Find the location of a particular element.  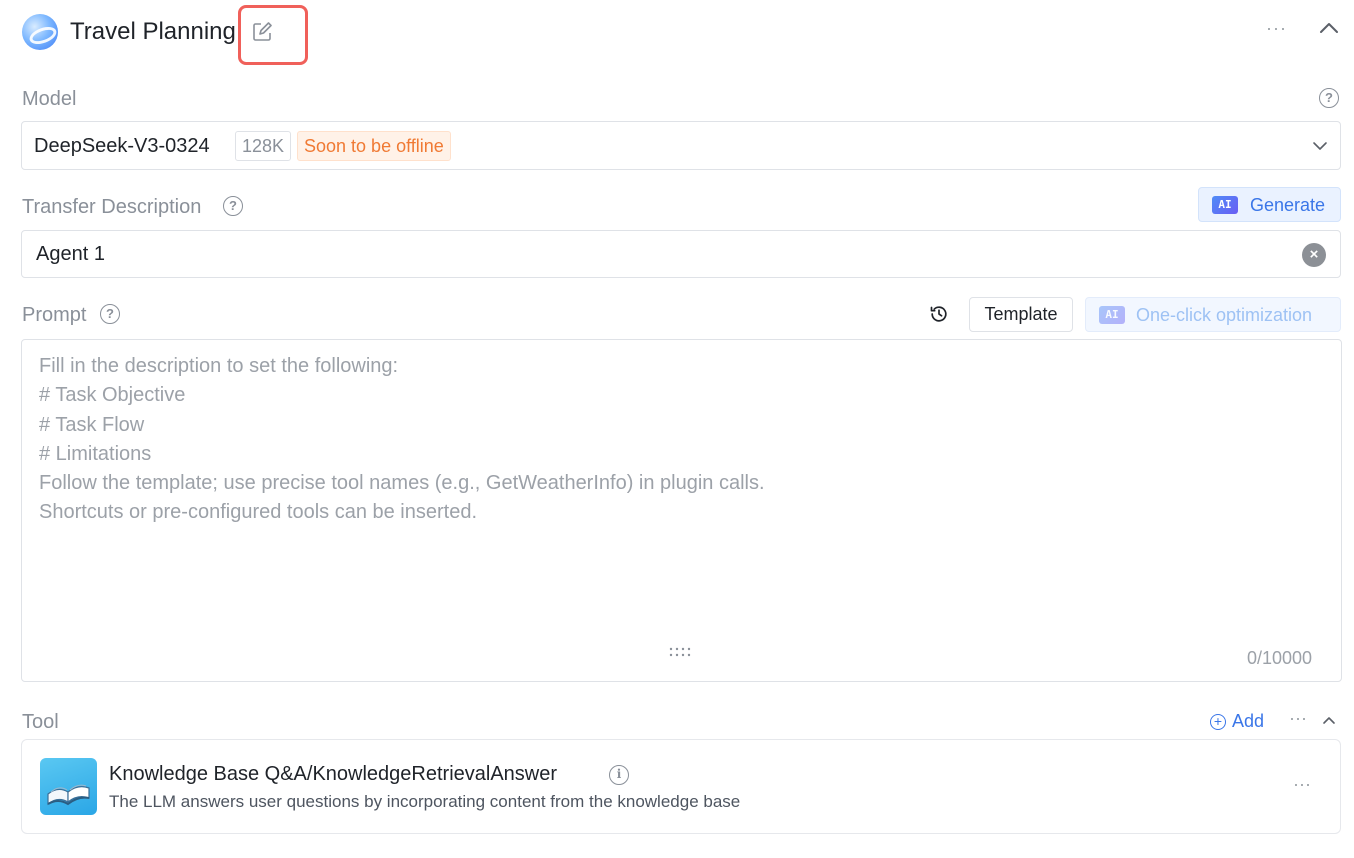

transfer-description-label: Transfer Description is located at coordinates (112, 207).